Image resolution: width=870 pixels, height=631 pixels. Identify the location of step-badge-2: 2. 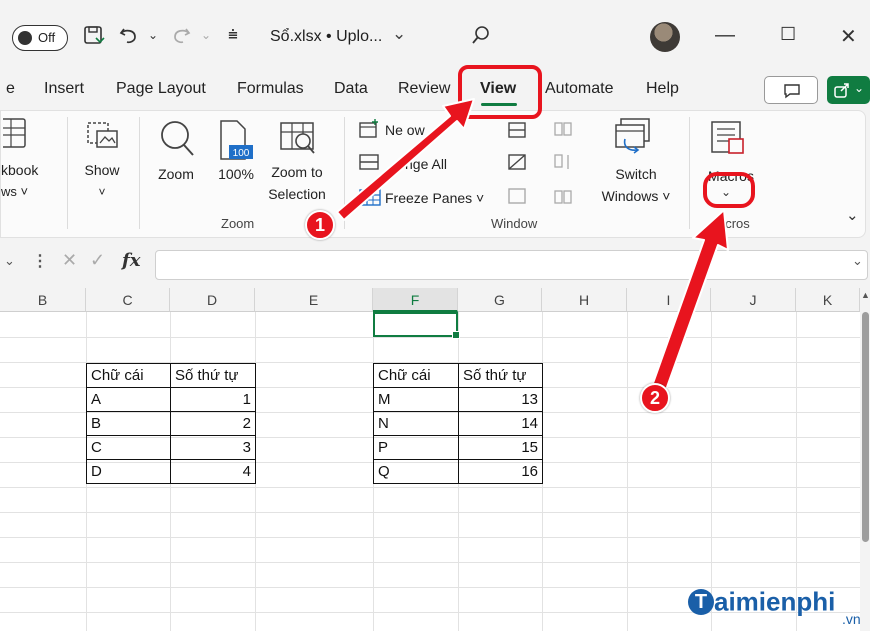
(655, 398).